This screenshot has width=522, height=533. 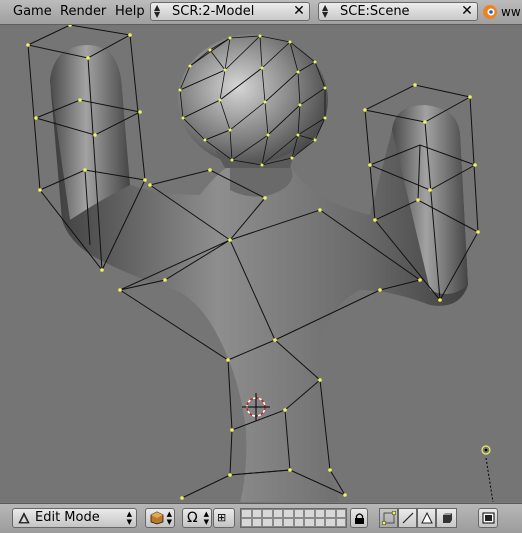 I want to click on manipulator-toggle: ⊞, so click(x=224, y=518).